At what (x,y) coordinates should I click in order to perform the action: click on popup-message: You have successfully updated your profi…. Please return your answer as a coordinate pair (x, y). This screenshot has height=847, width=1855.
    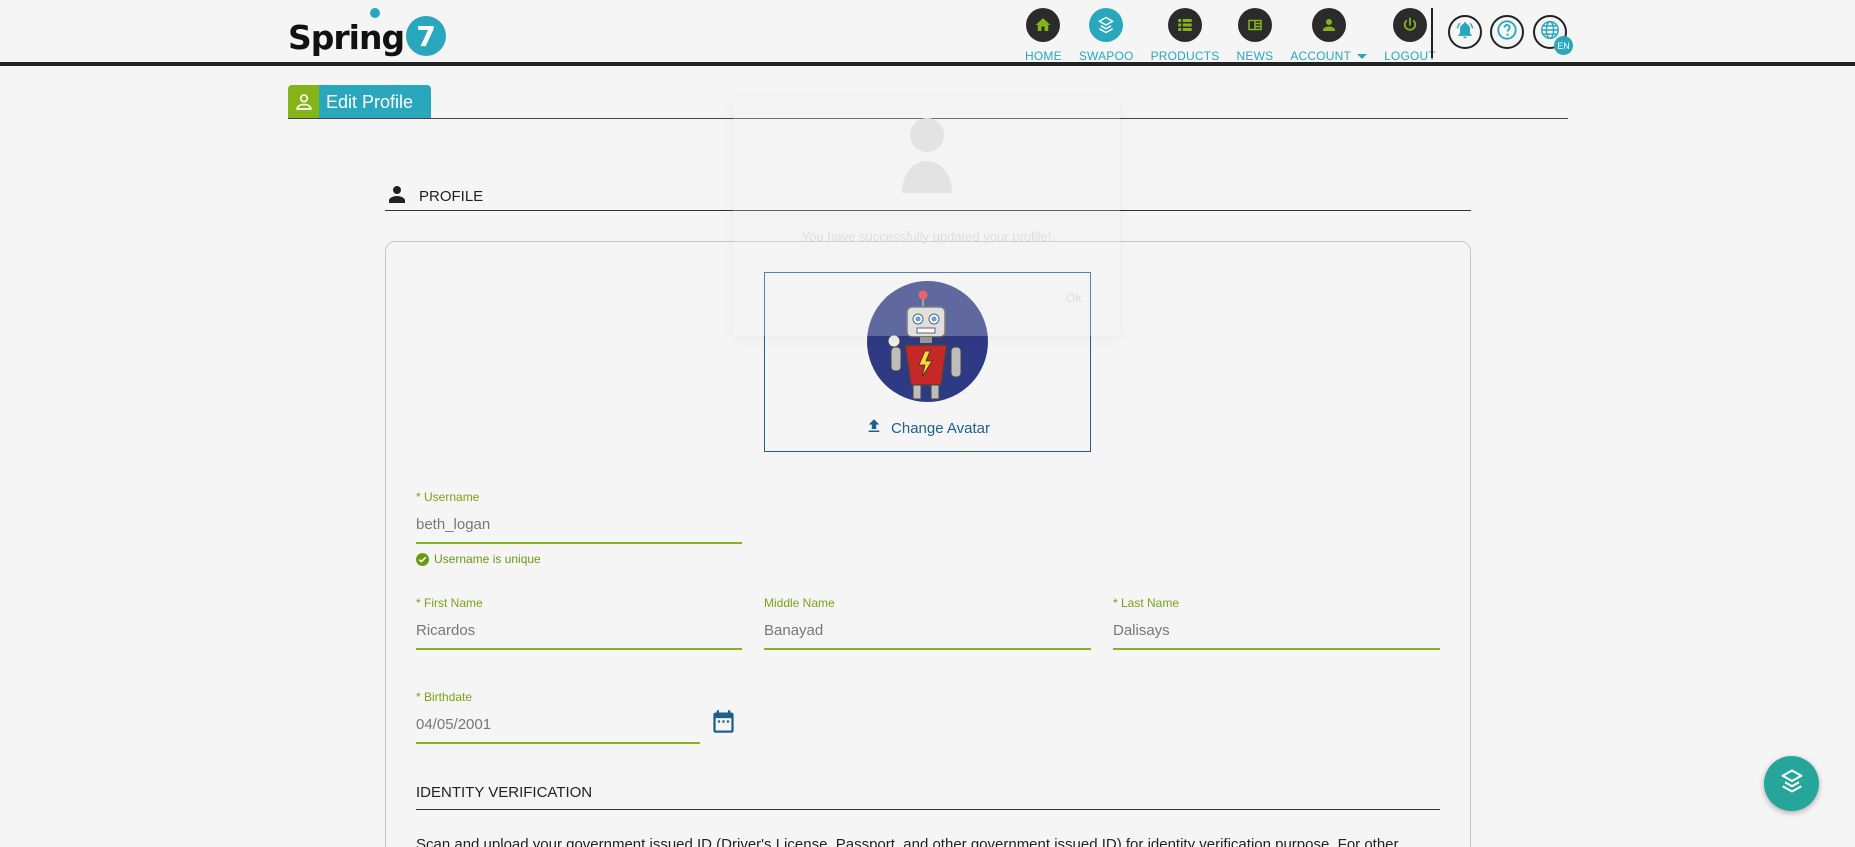
    Looking at the image, I should click on (926, 236).